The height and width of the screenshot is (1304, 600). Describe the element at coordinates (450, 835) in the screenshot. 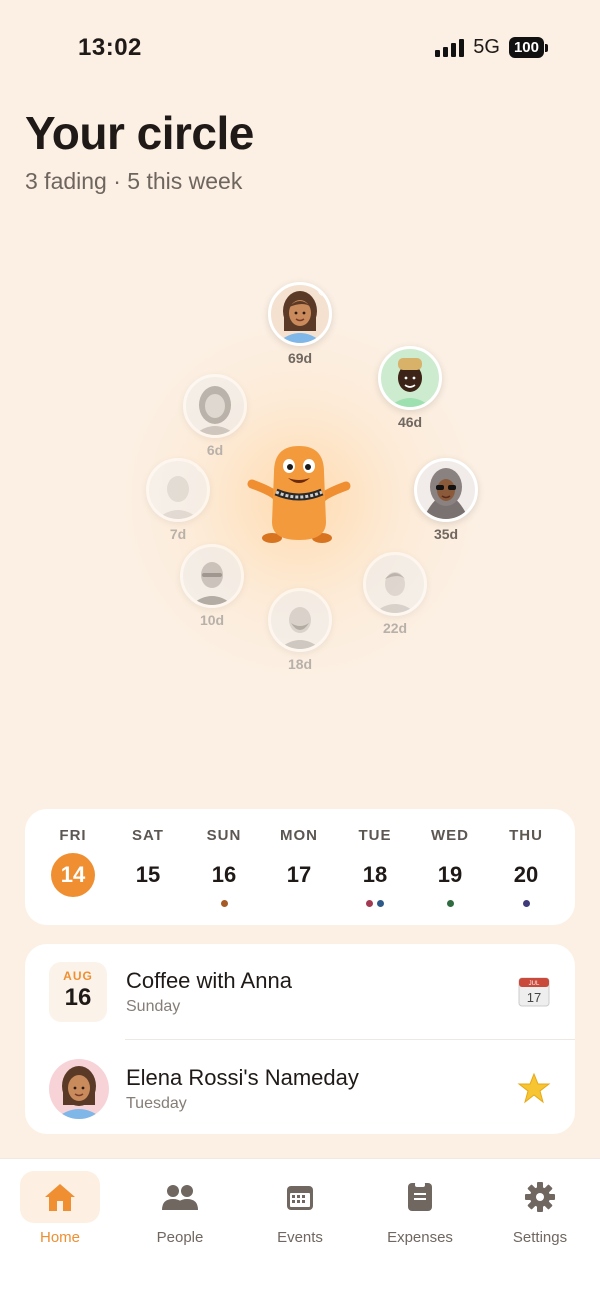

I see `day-name: WED` at that location.